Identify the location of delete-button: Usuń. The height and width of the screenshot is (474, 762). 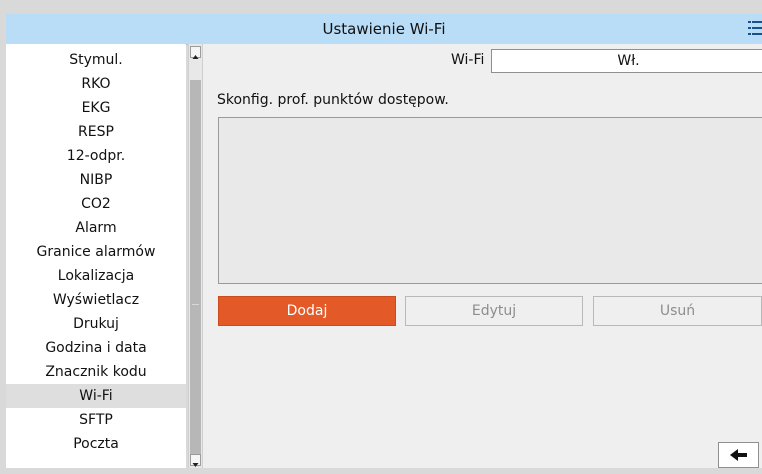
(677, 311).